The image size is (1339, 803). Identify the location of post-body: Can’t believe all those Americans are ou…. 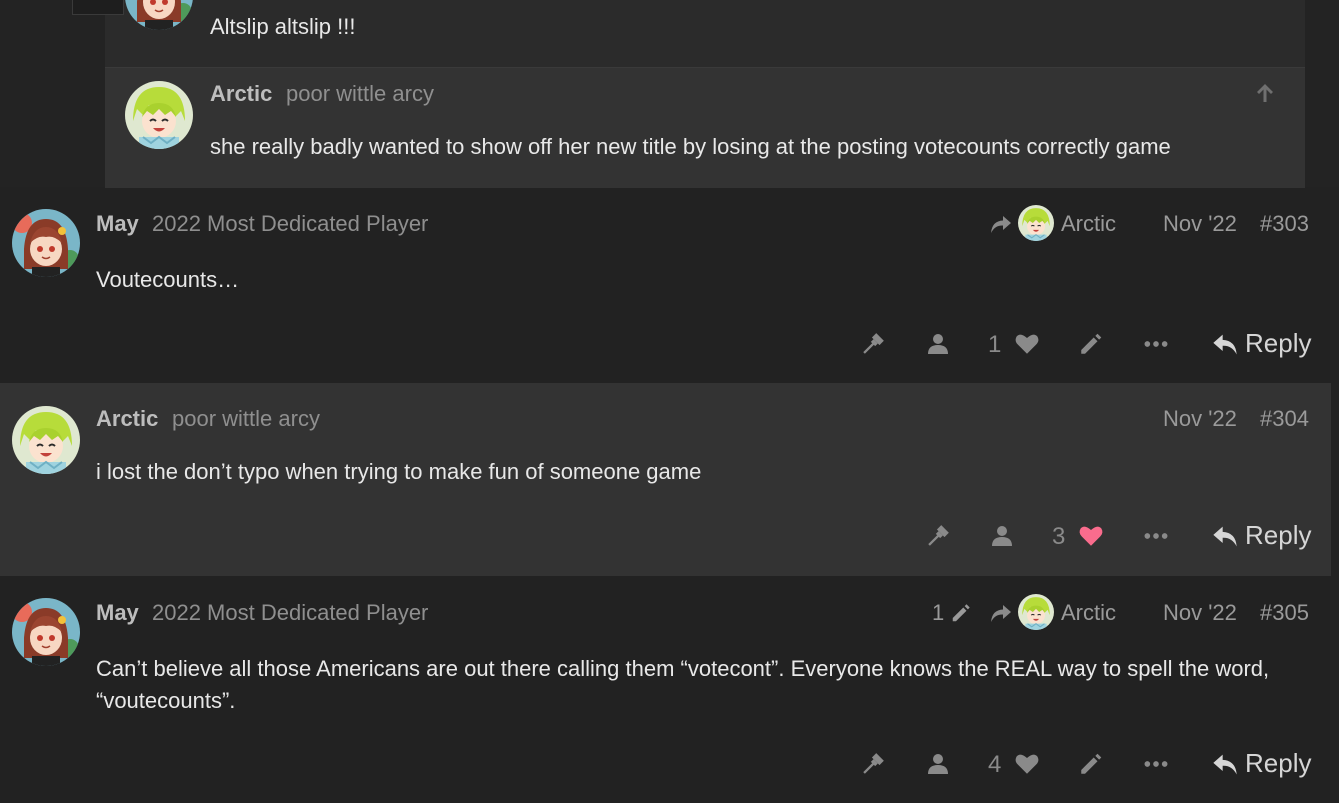
(683, 684).